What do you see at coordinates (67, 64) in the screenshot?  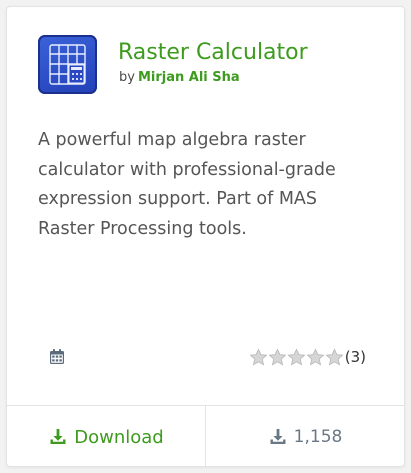 I see `raster-grid-calculator-icon` at bounding box center [67, 64].